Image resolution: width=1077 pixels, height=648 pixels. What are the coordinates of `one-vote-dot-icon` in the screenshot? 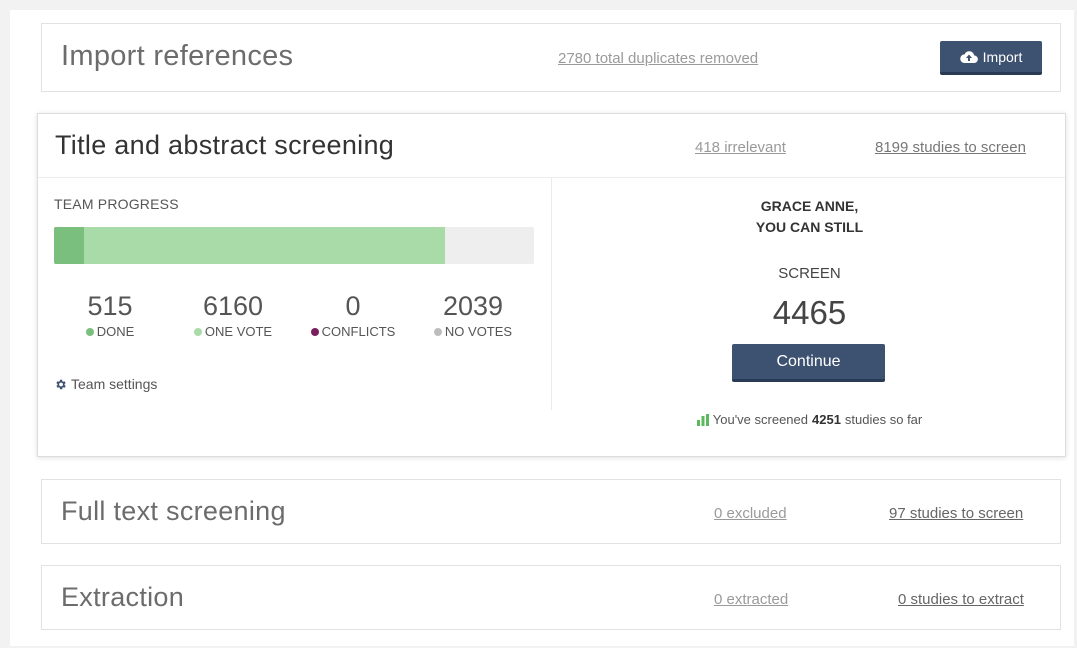 It's located at (197, 332).